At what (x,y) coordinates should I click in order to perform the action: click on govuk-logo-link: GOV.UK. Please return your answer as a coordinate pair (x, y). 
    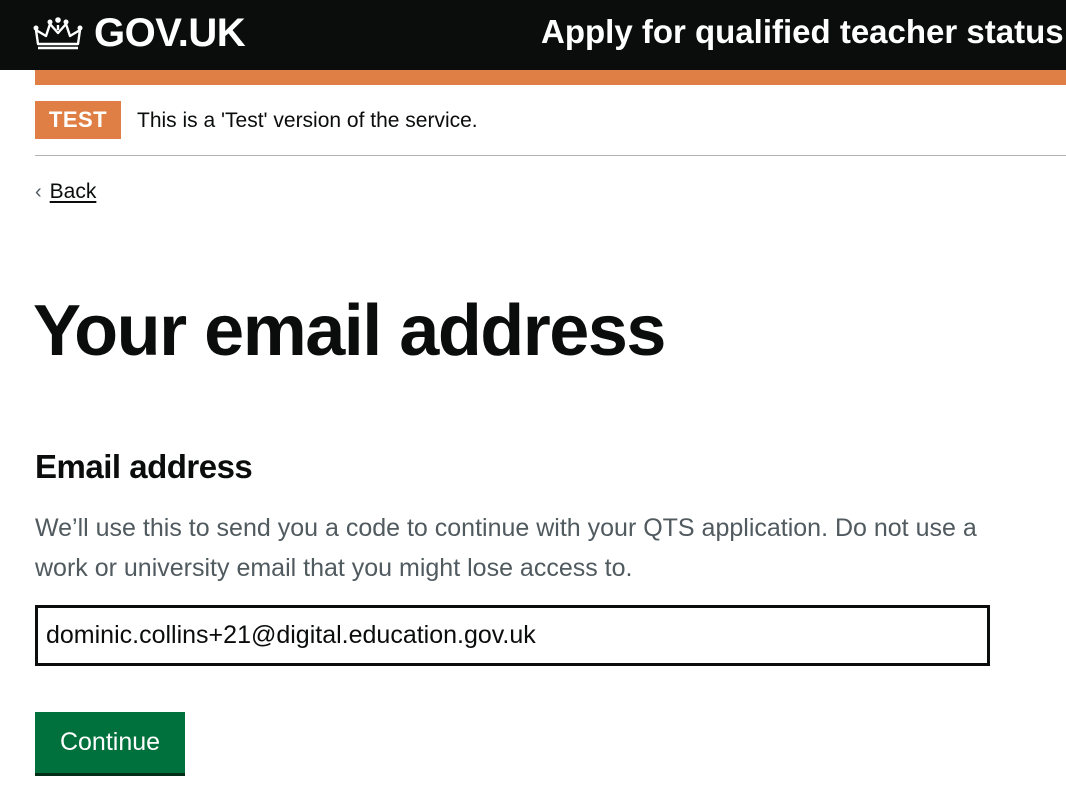
    Looking at the image, I should click on (139, 33).